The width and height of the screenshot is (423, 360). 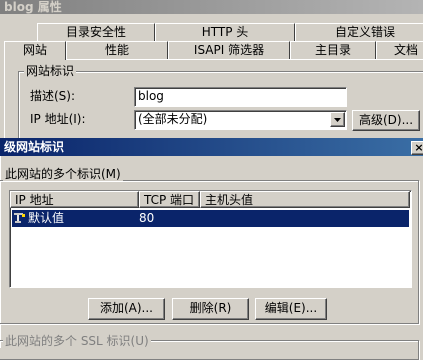 What do you see at coordinates (210, 218) in the screenshot?
I see `table-row: 默认值 80` at bounding box center [210, 218].